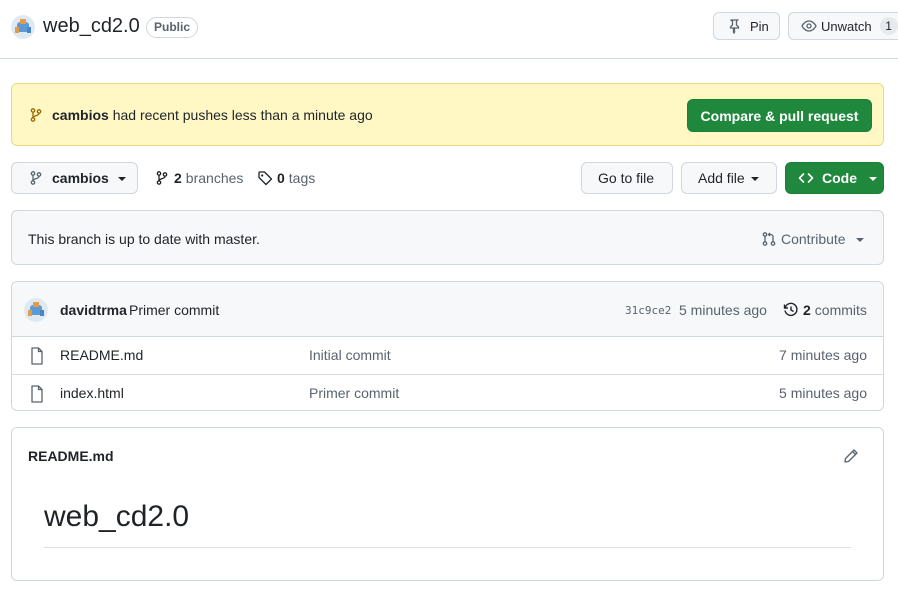  Describe the element at coordinates (302, 178) in the screenshot. I see `tags-label: tags` at that location.